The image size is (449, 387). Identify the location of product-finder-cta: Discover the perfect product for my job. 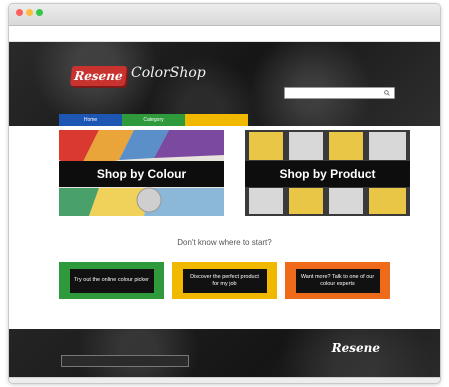
(224, 280).